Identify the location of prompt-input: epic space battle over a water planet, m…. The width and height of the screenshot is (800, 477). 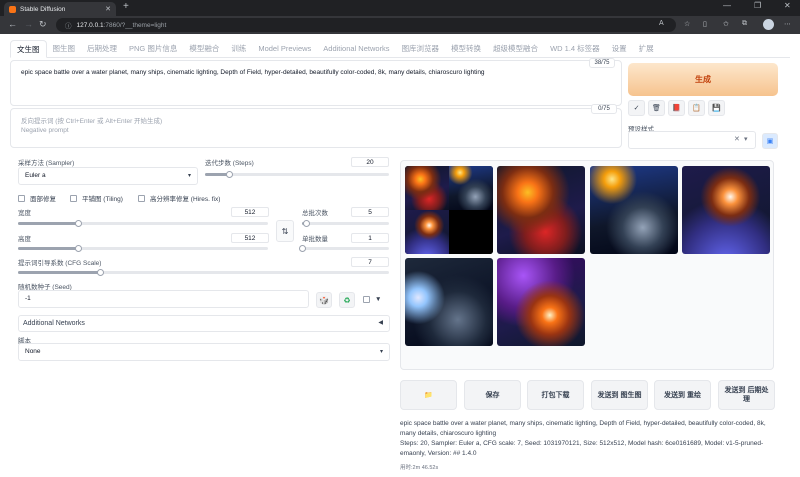
(316, 83).